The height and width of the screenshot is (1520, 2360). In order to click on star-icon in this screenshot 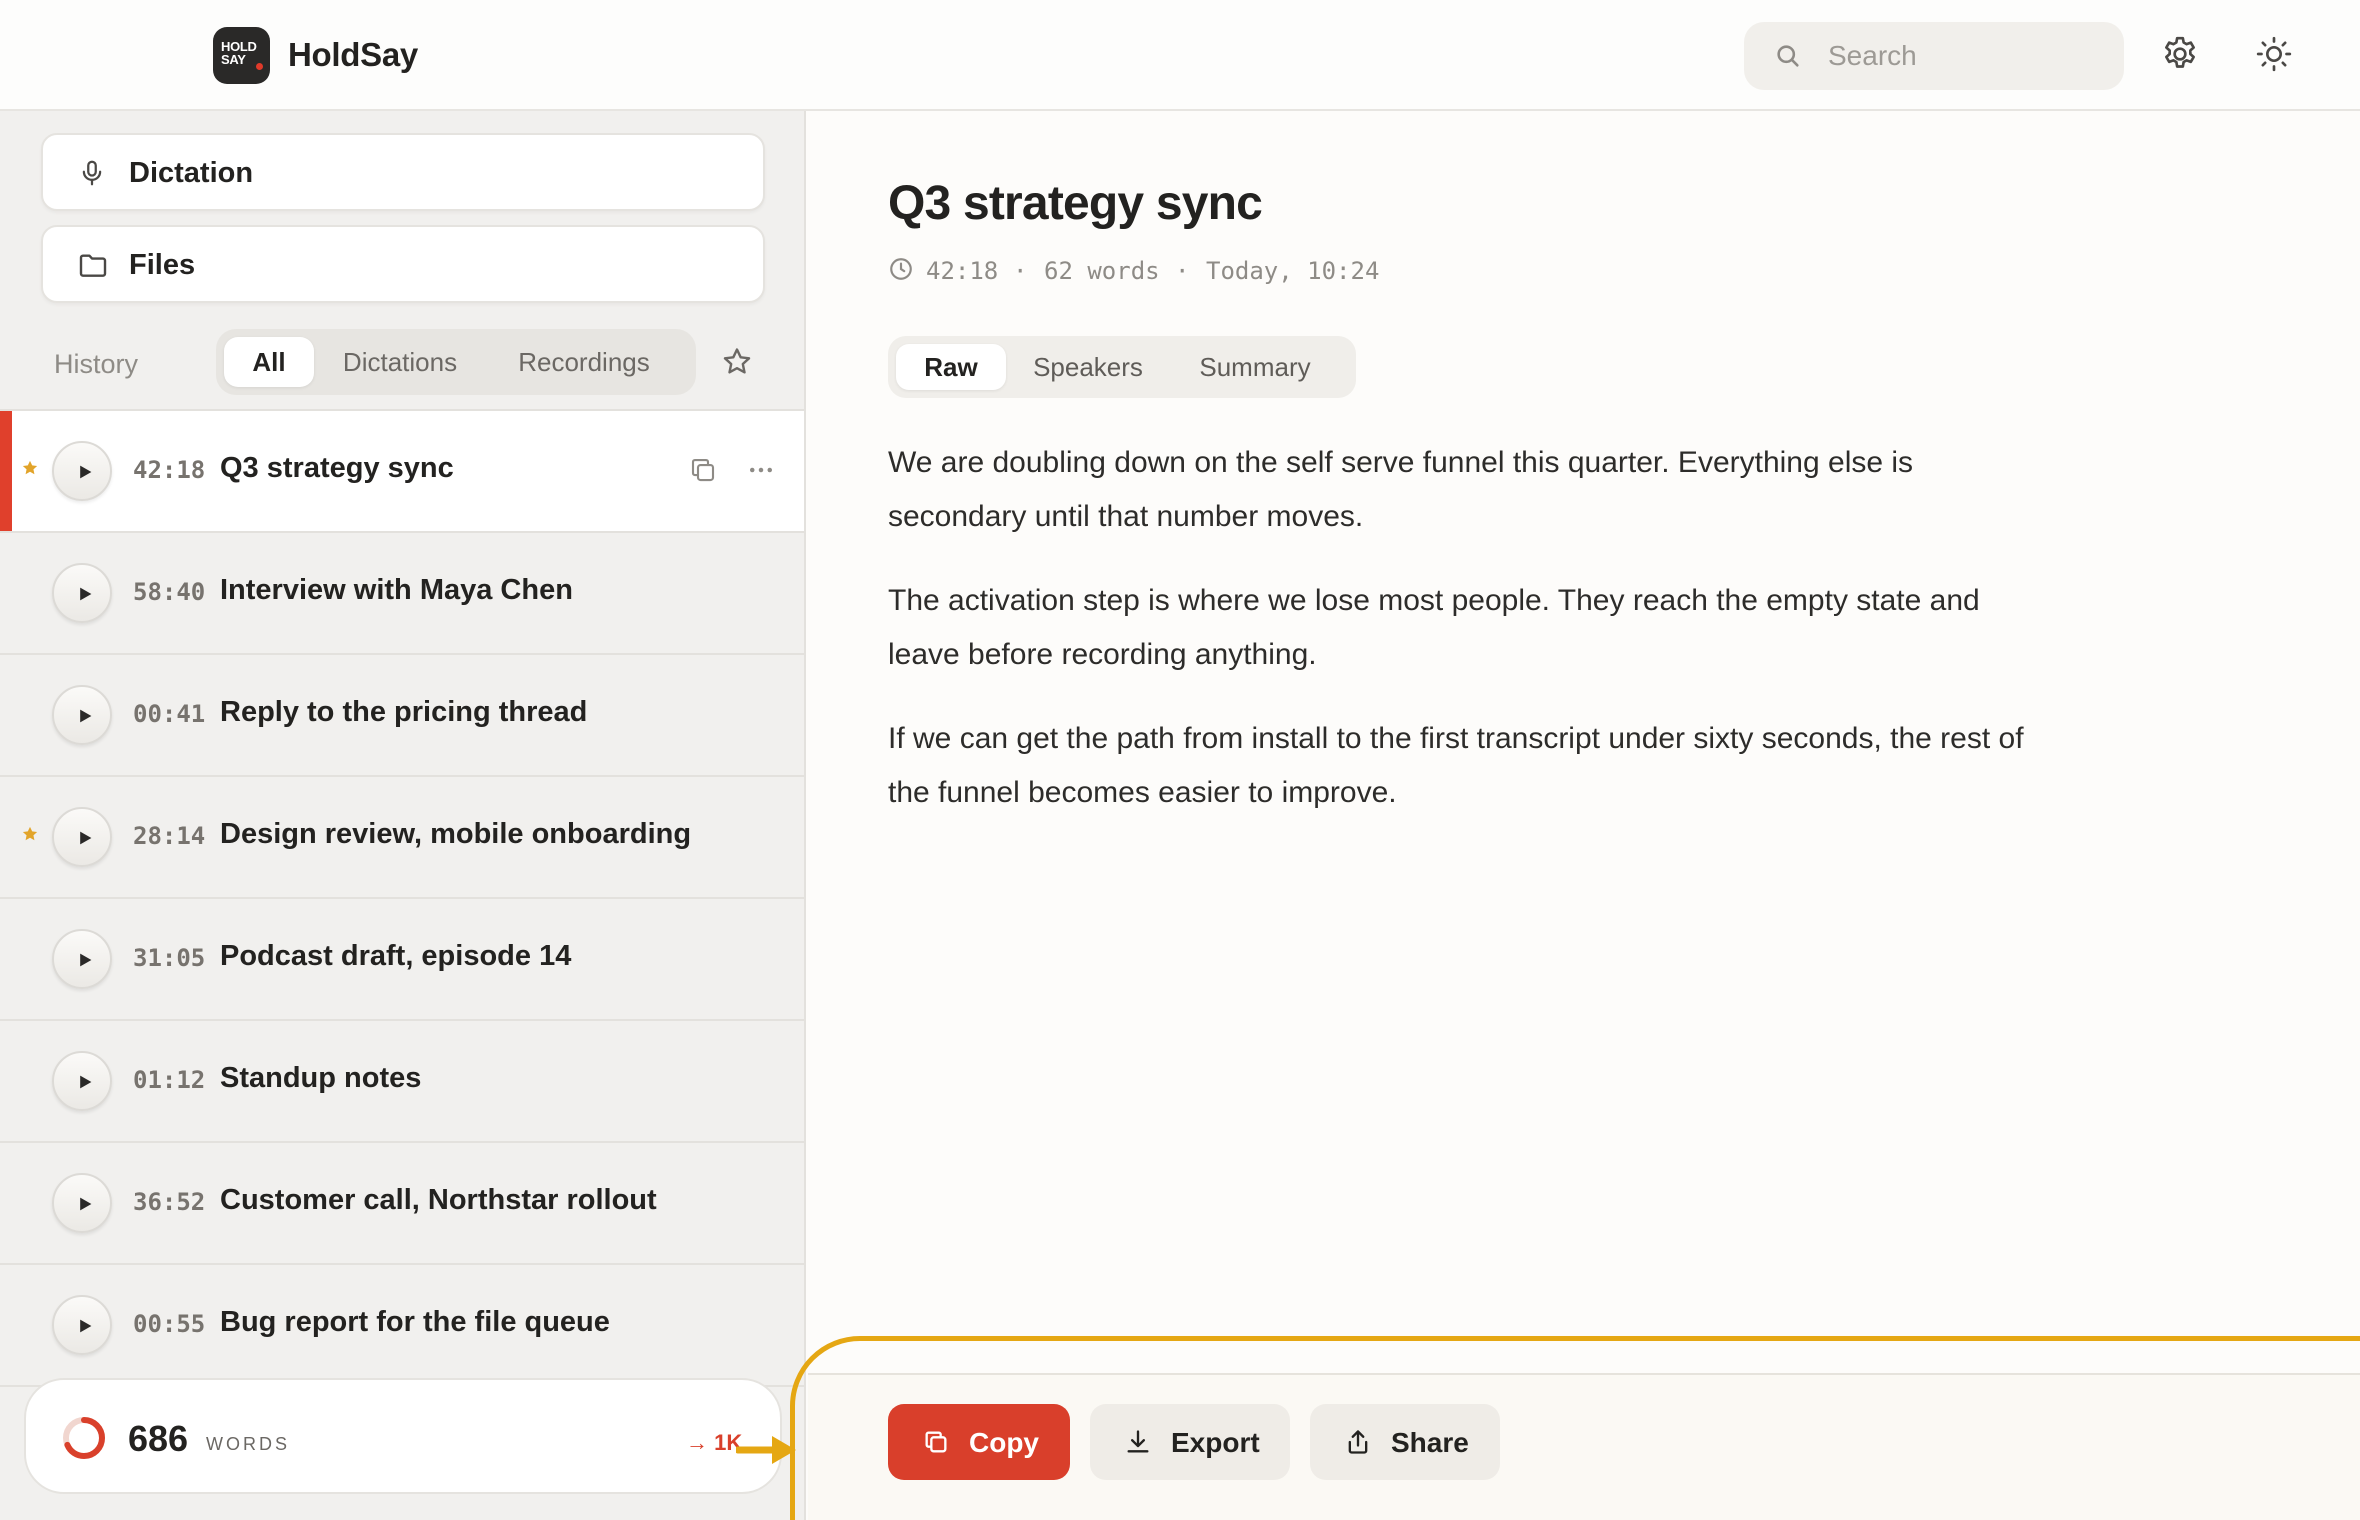, I will do `click(30, 467)`.